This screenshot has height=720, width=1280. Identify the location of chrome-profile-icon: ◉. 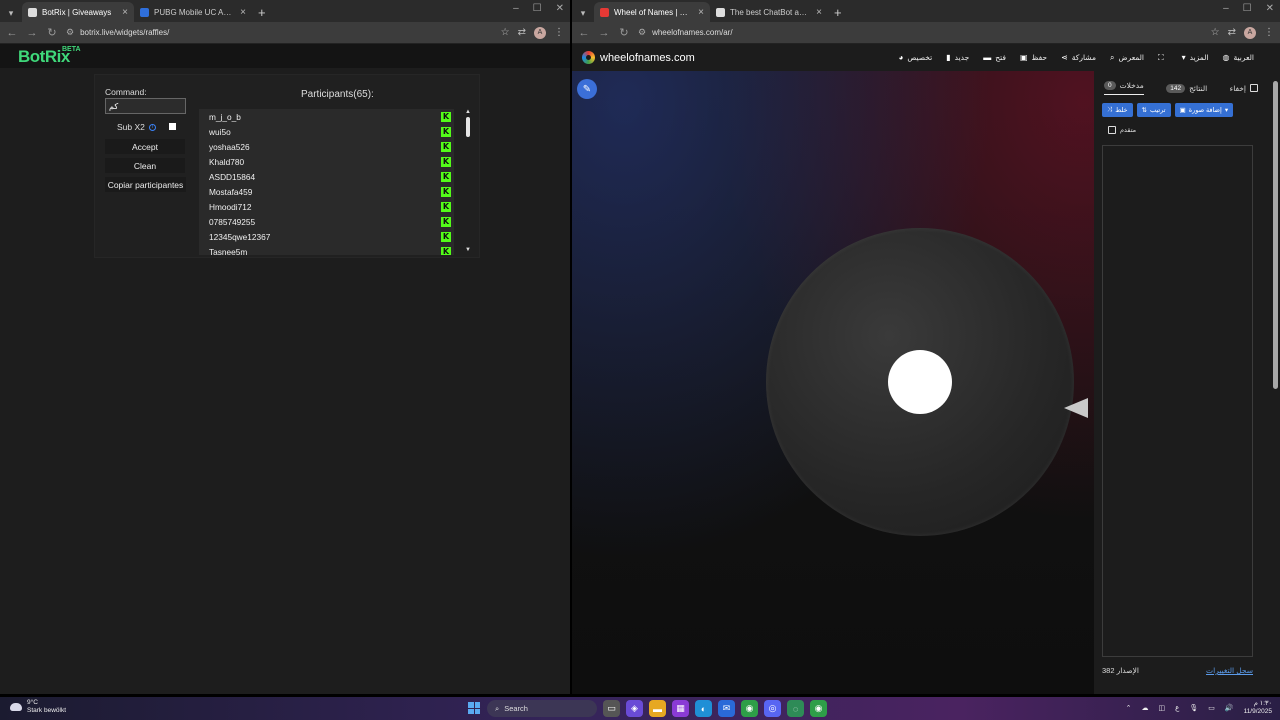
(818, 708).